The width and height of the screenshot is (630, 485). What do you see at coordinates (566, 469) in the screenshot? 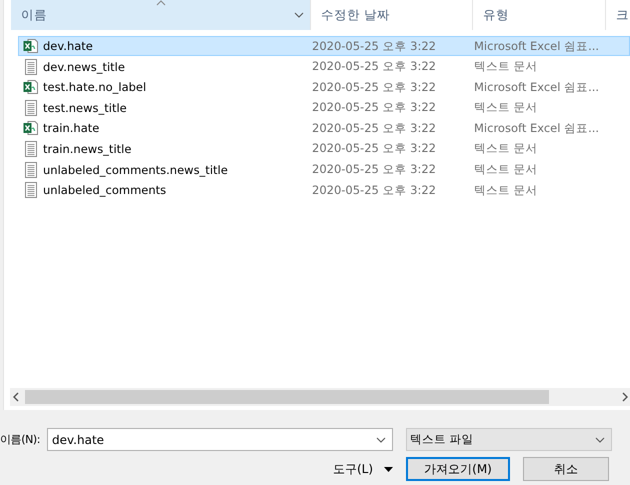
I see `cancel-button: 취소` at bounding box center [566, 469].